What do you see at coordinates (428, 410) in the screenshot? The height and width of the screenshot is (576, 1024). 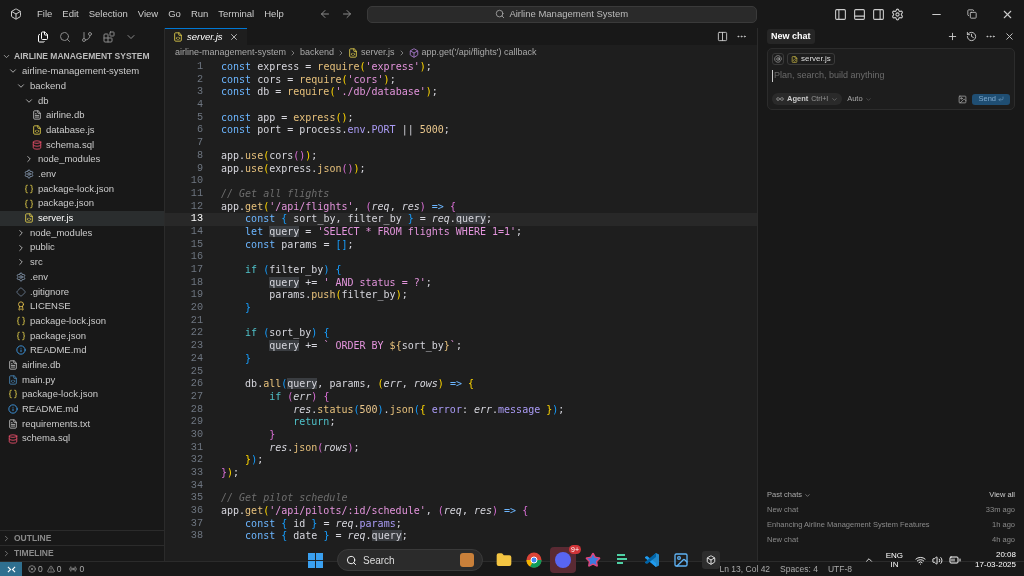 I see `code-line: res.status(500).json({ error: err.message });` at bounding box center [428, 410].